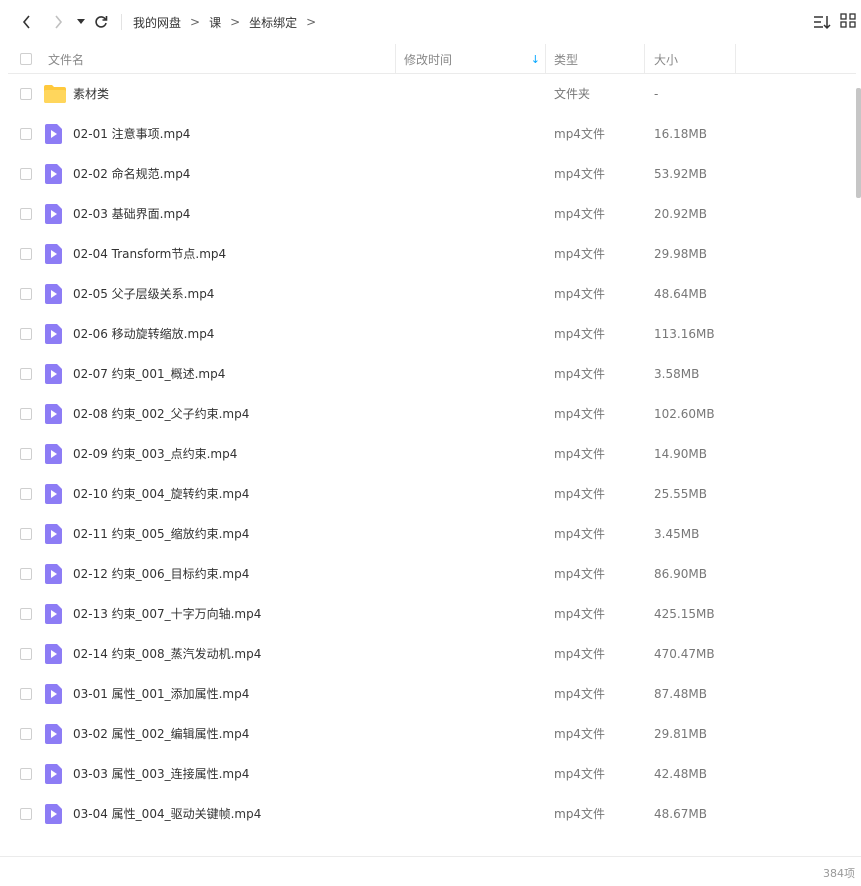  Describe the element at coordinates (432, 534) in the screenshot. I see `file-row: 02-11 约束_005_缩放约束.mp4 mp4文件 3.45MB` at that location.